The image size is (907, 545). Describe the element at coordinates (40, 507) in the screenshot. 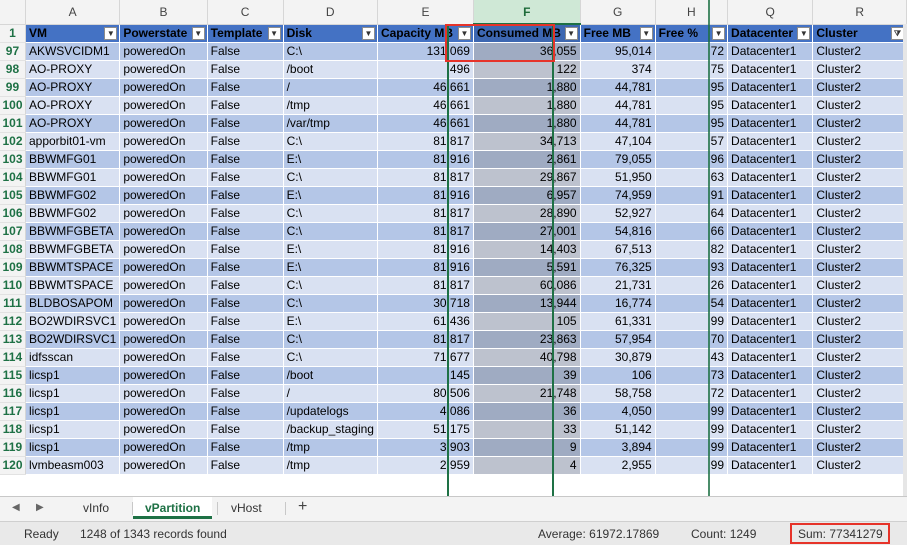

I see `tab-scroll-right-icon: ▶` at that location.